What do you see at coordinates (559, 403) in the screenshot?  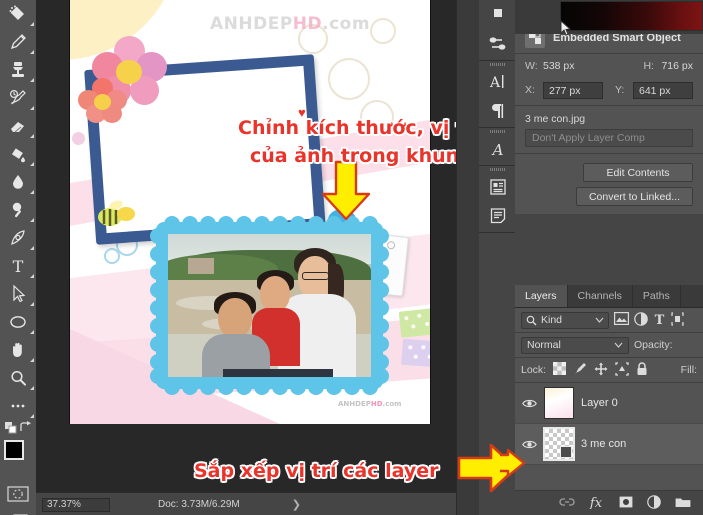 I see `layer-thumbnail` at bounding box center [559, 403].